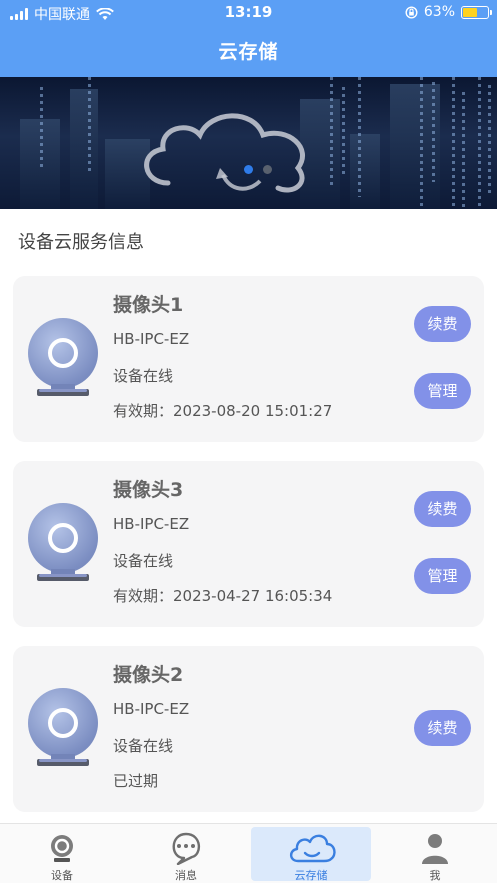  Describe the element at coordinates (148, 675) in the screenshot. I see `device-name: 摄像头2` at that location.